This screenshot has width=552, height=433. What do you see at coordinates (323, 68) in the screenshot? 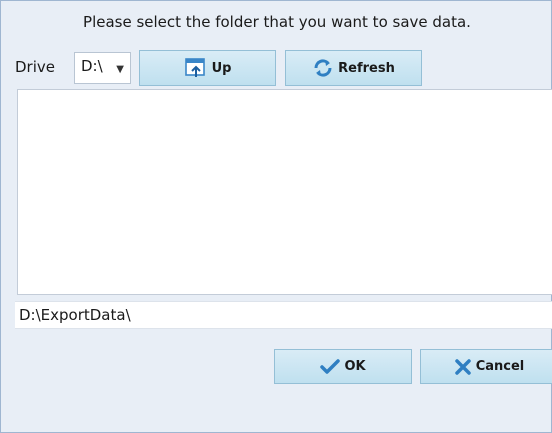
I see `refresh-icon` at bounding box center [323, 68].